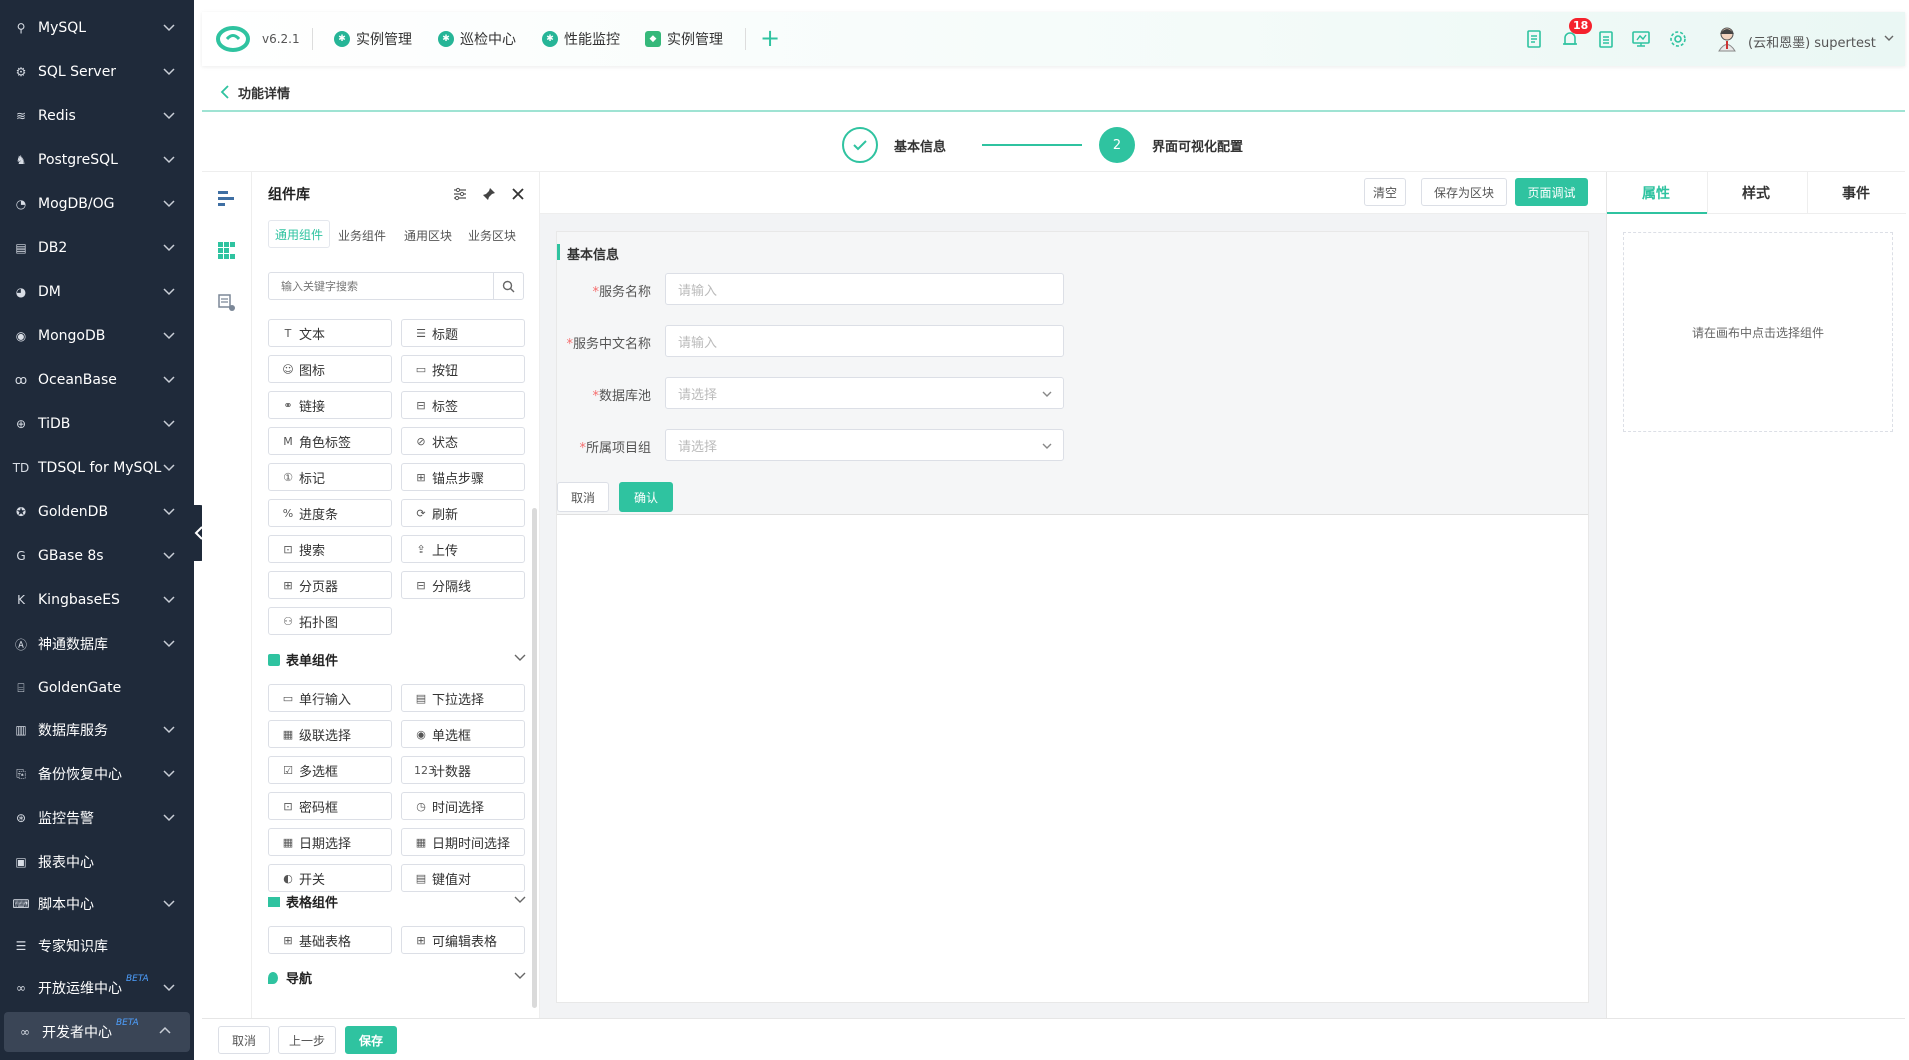 The height and width of the screenshot is (1060, 1909). What do you see at coordinates (1606, 39) in the screenshot?
I see `clipboard-icon` at bounding box center [1606, 39].